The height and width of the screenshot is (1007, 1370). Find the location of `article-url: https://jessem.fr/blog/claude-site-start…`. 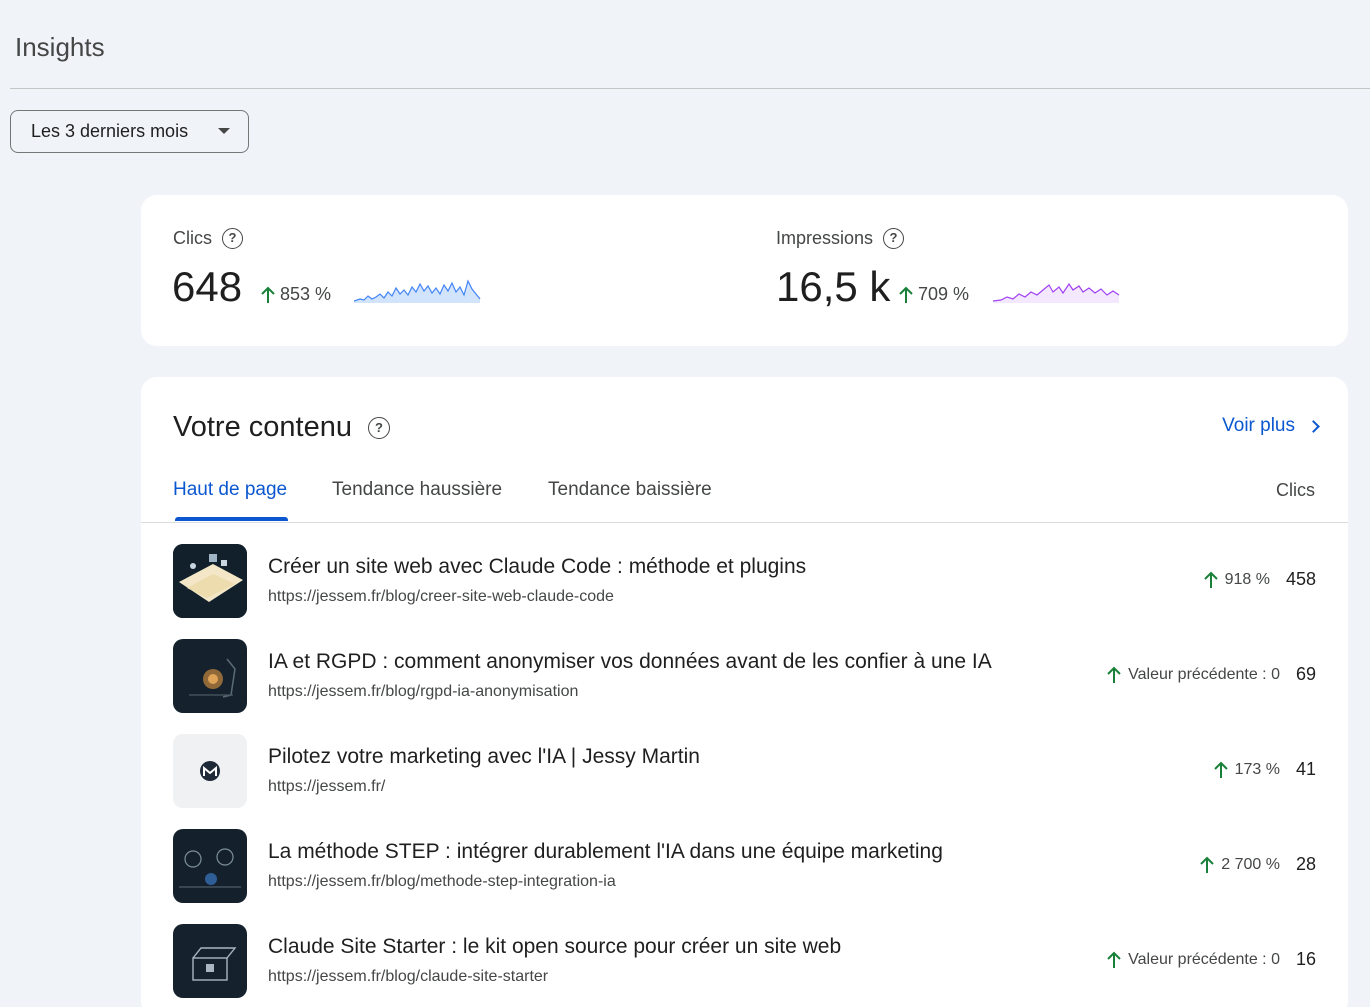

article-url: https://jessem.fr/blog/claude-site-start… is located at coordinates (408, 976).